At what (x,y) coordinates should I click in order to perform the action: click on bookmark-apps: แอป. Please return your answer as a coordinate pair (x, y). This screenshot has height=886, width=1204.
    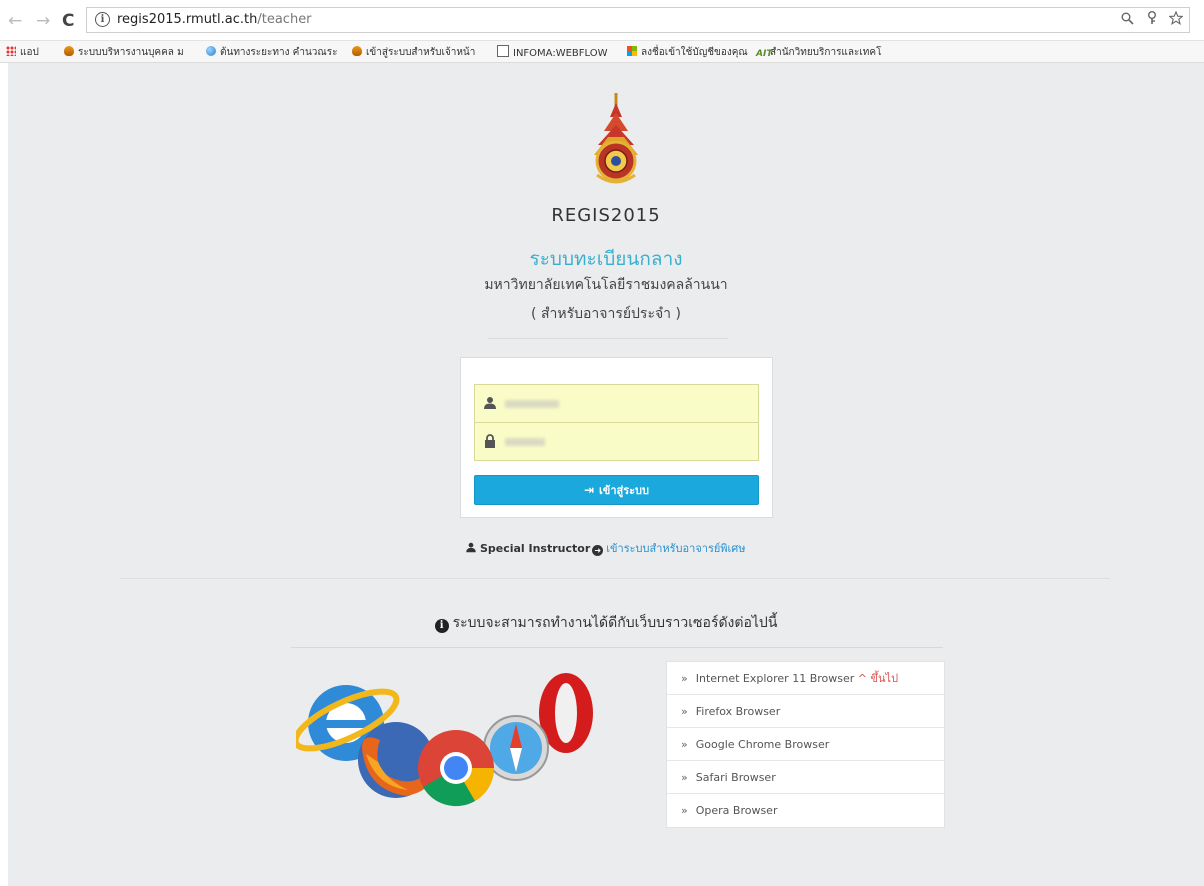
    Looking at the image, I should click on (22, 52).